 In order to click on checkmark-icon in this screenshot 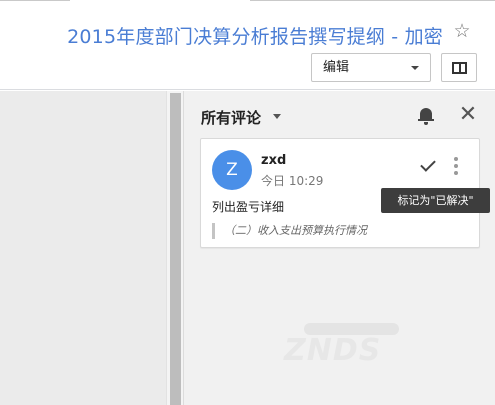, I will do `click(428, 164)`.